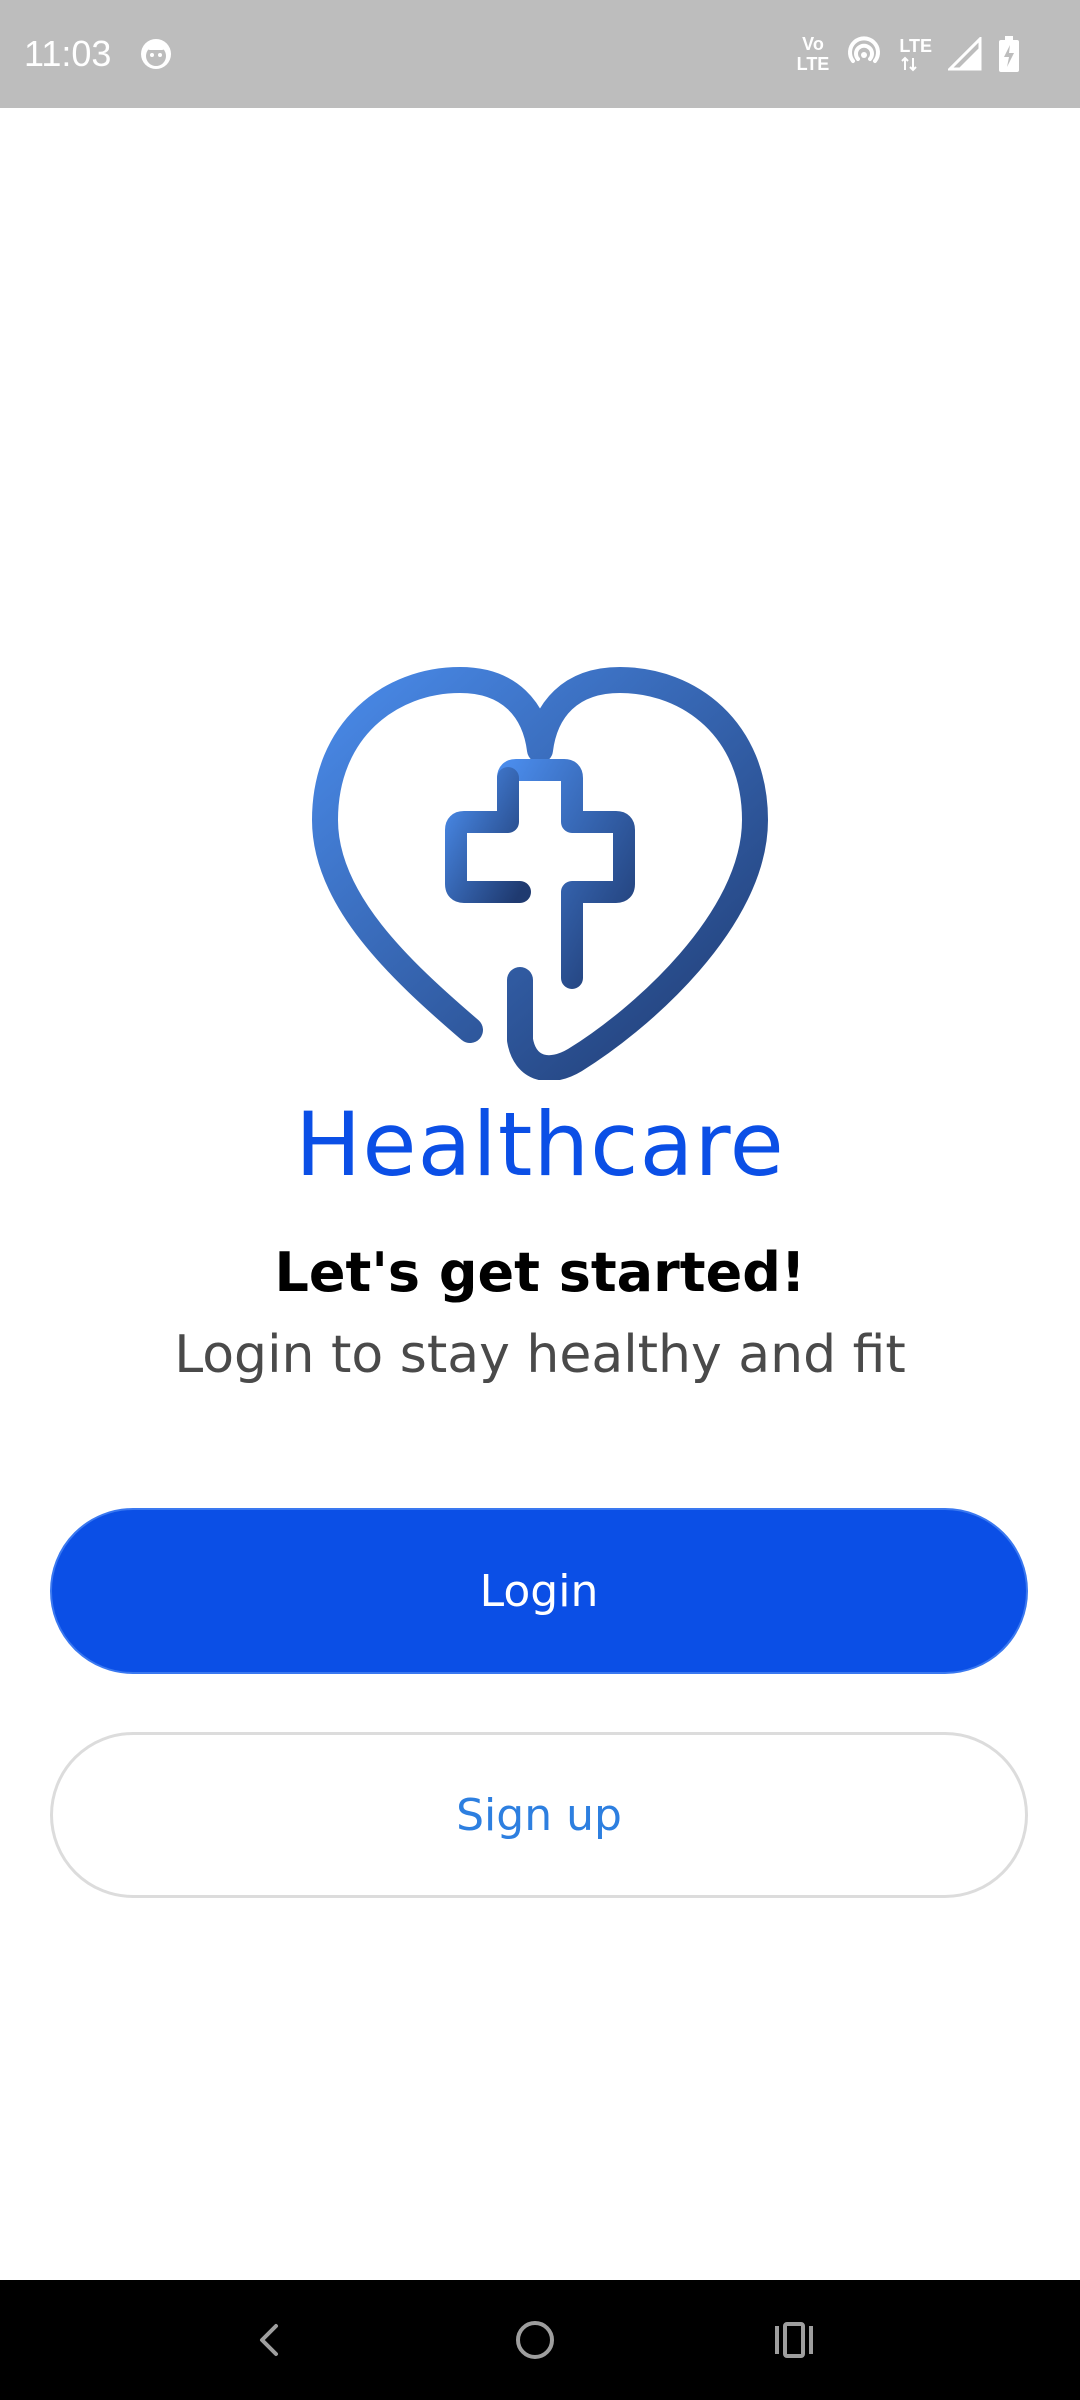  Describe the element at coordinates (540, 1355) in the screenshot. I see `subline: Login to stay healthy and fit` at that location.